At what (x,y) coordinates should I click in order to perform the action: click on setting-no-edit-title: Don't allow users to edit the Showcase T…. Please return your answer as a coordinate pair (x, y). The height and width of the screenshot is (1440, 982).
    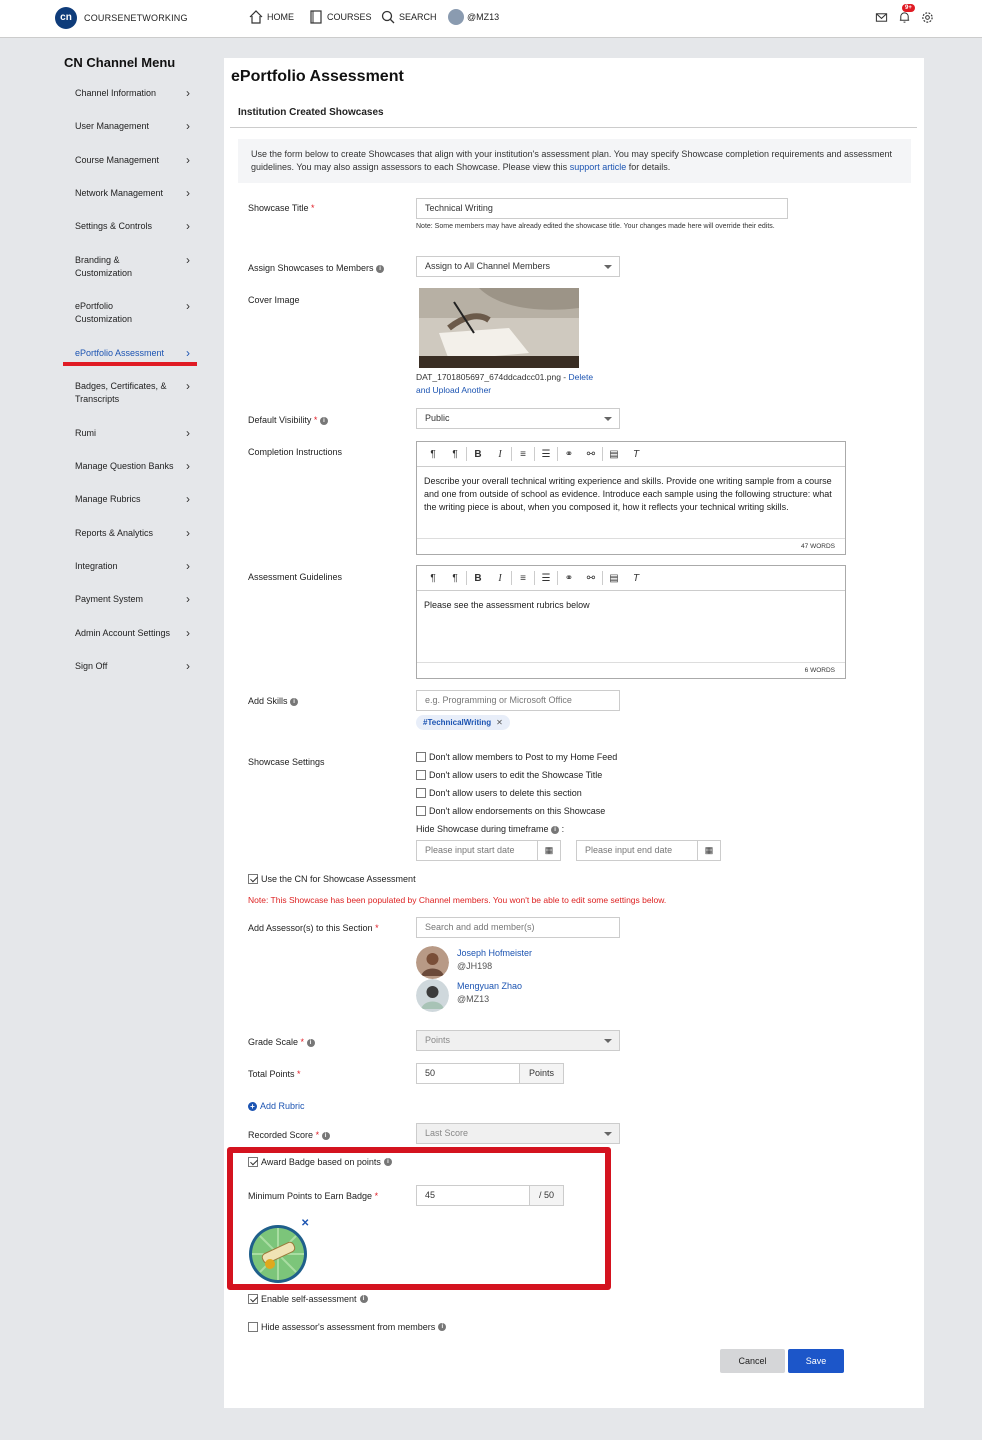
    Looking at the image, I should click on (509, 775).